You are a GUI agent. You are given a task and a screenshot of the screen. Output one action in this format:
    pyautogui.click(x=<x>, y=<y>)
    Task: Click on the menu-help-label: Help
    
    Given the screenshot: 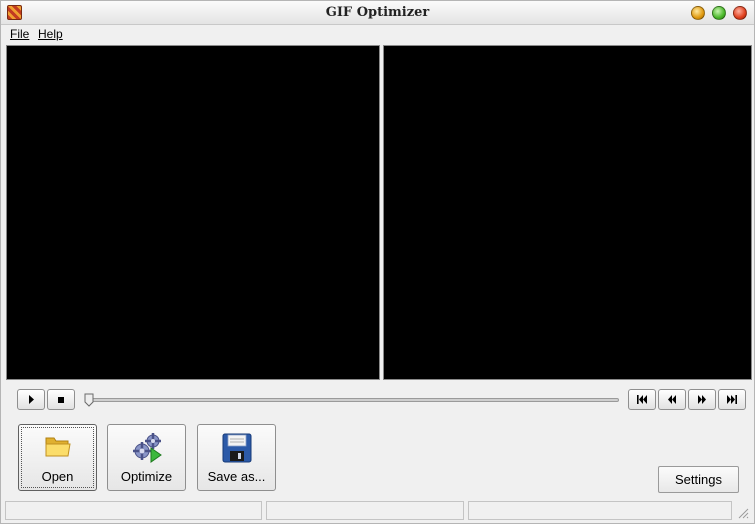 What is the action you would take?
    pyautogui.click(x=50, y=34)
    